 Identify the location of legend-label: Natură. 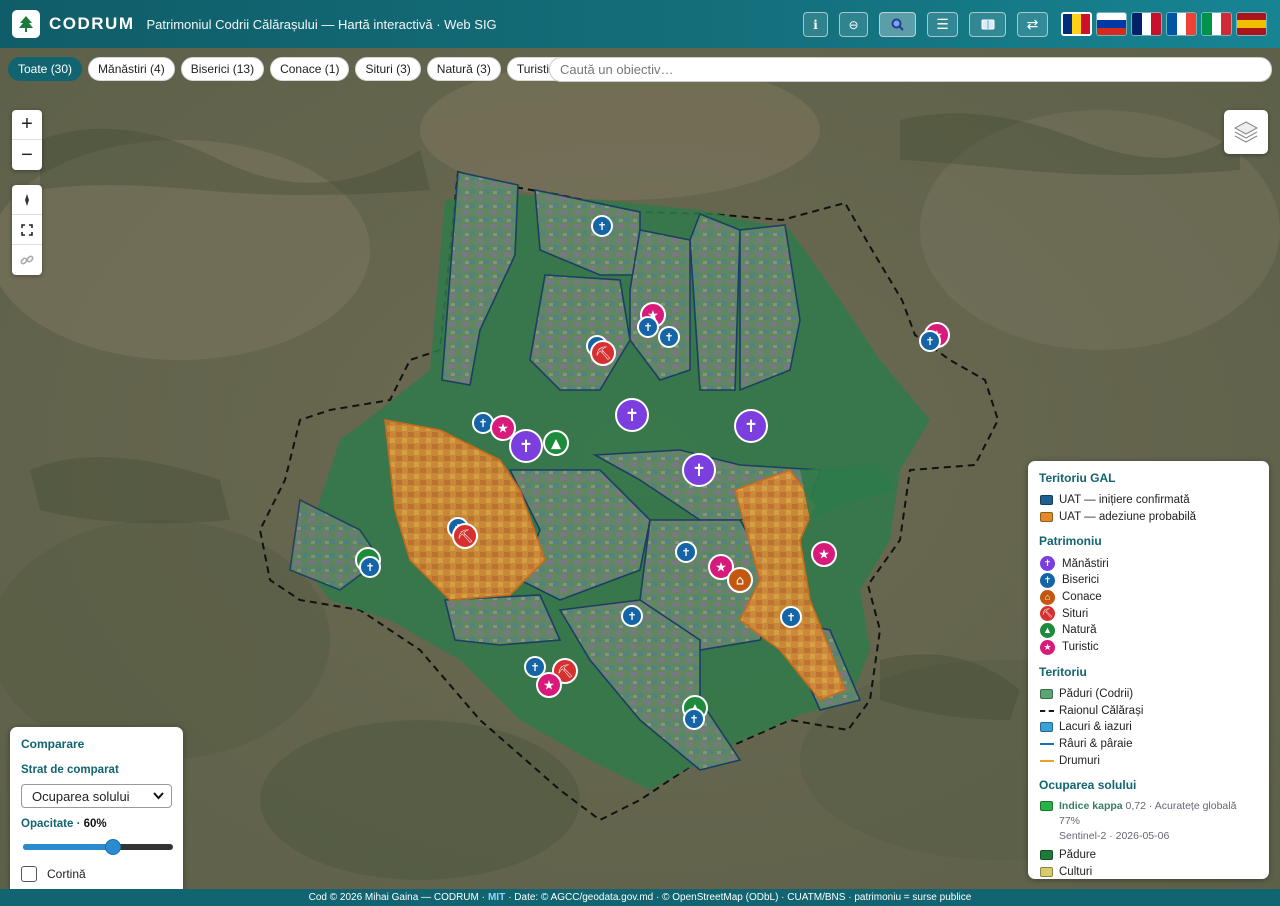
(1079, 630).